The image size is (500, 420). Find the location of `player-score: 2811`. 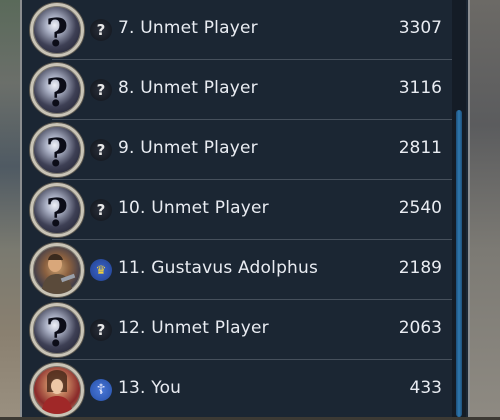

player-score: 2811 is located at coordinates (420, 148).